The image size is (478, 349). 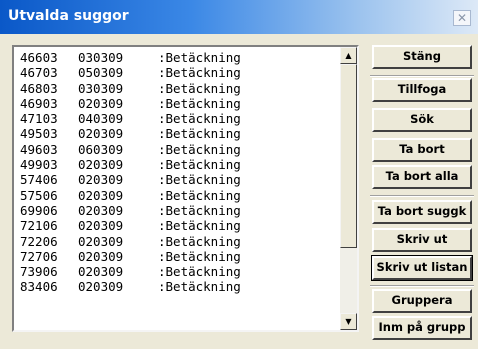 I want to click on sow-id: 49603, so click(x=39, y=149).